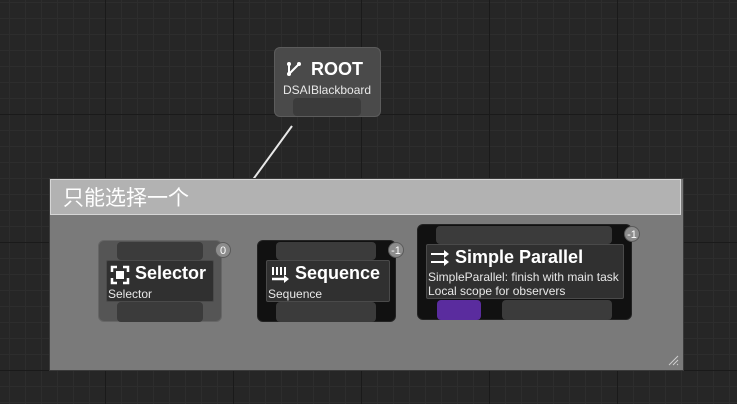  What do you see at coordinates (326, 251) in the screenshot?
I see `sequence-input-pin` at bounding box center [326, 251].